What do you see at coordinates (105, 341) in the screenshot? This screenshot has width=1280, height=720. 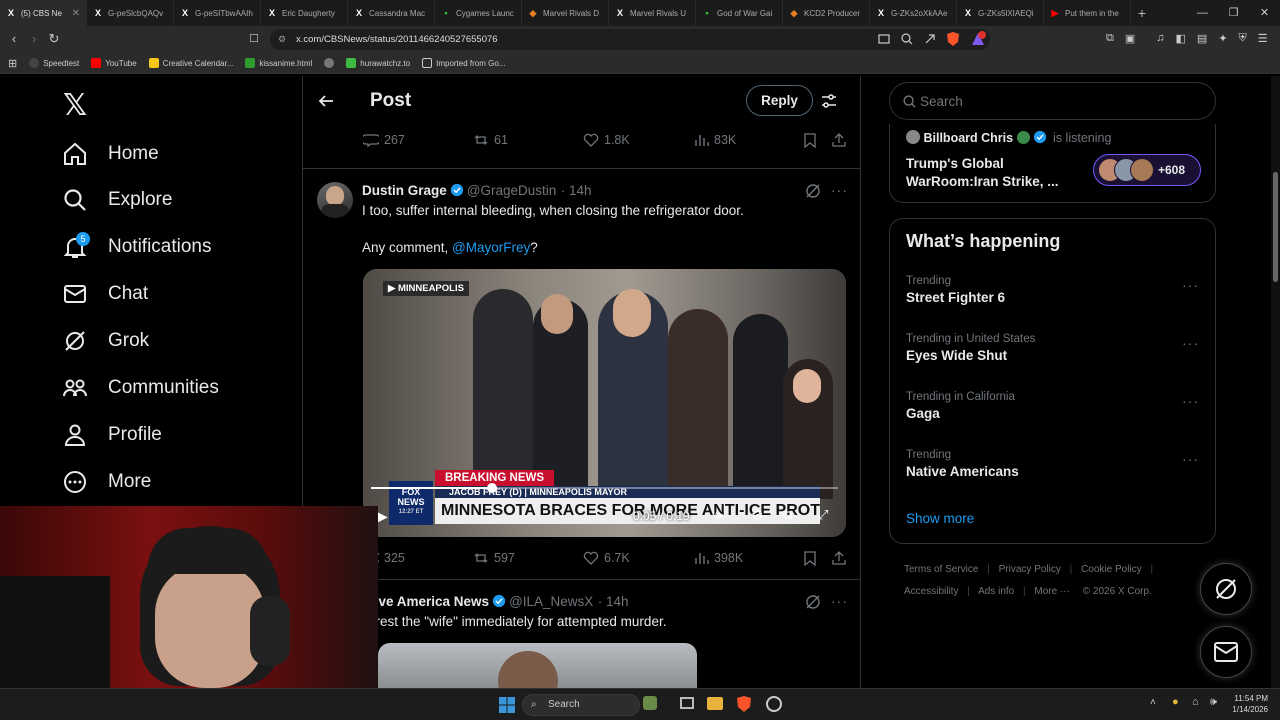 I see `nav-item-grok: Grok` at bounding box center [105, 341].